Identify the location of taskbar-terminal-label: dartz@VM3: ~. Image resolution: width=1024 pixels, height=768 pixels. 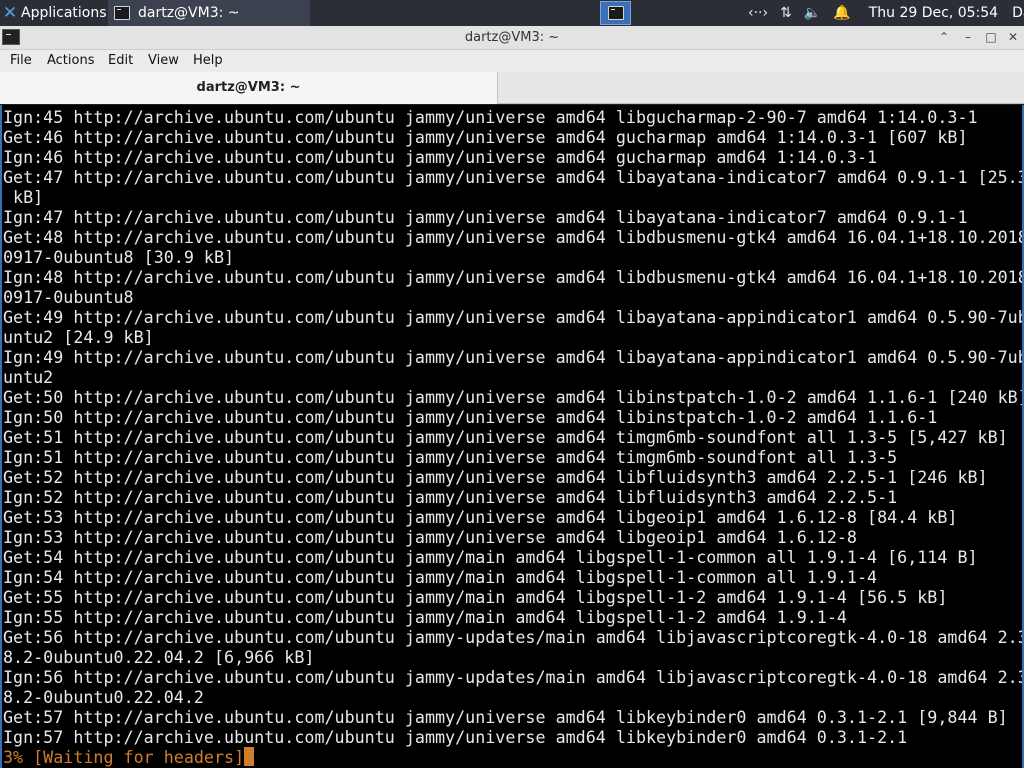
(189, 13).